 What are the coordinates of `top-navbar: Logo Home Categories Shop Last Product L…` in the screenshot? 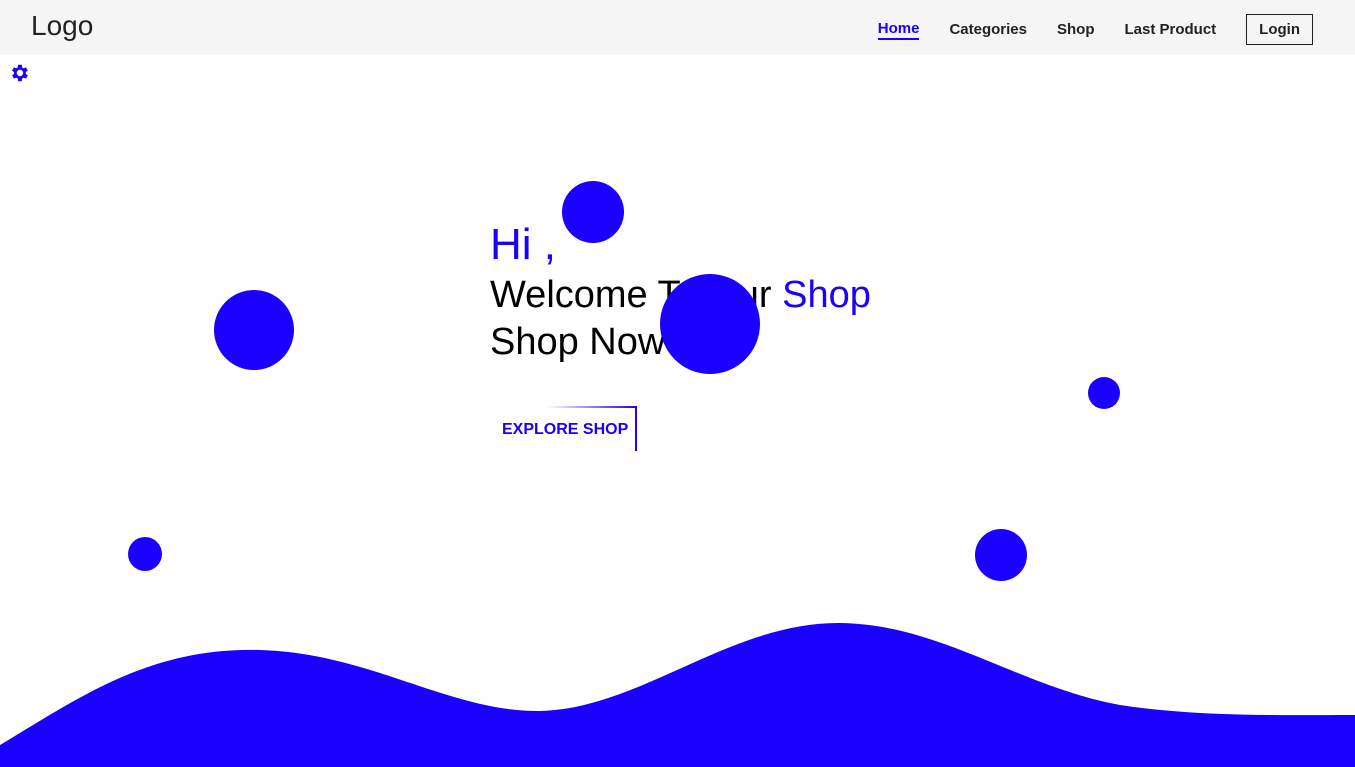 It's located at (677, 27).